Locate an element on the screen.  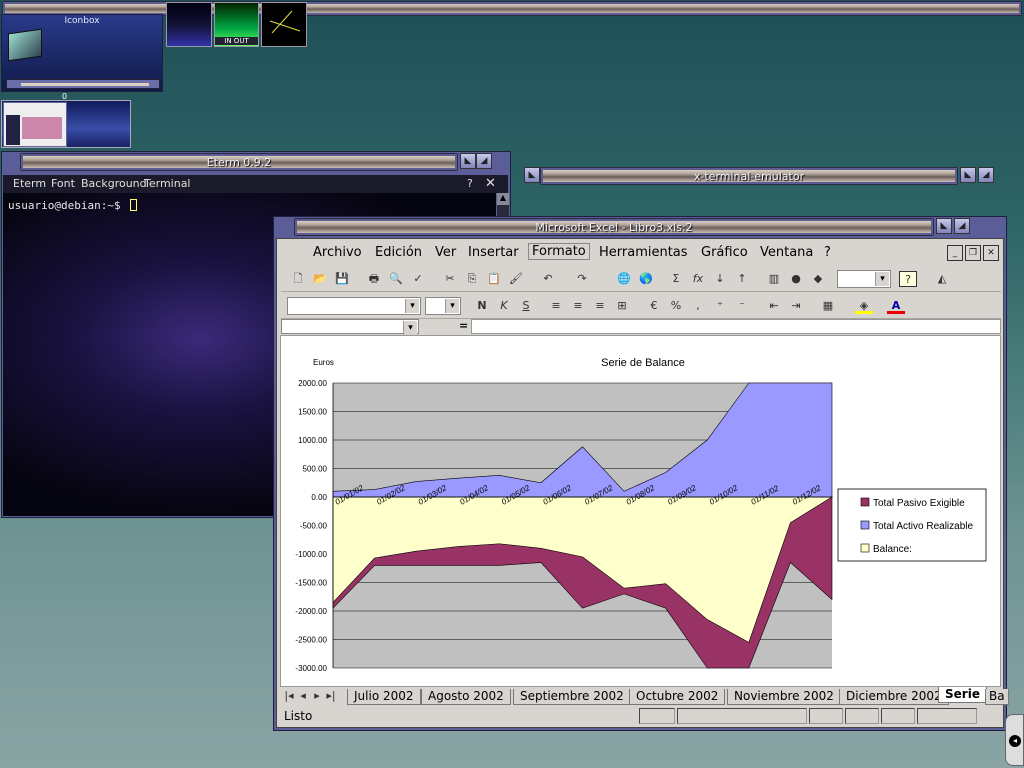
eterm-menu-terminal: Terminal is located at coordinates (167, 183).